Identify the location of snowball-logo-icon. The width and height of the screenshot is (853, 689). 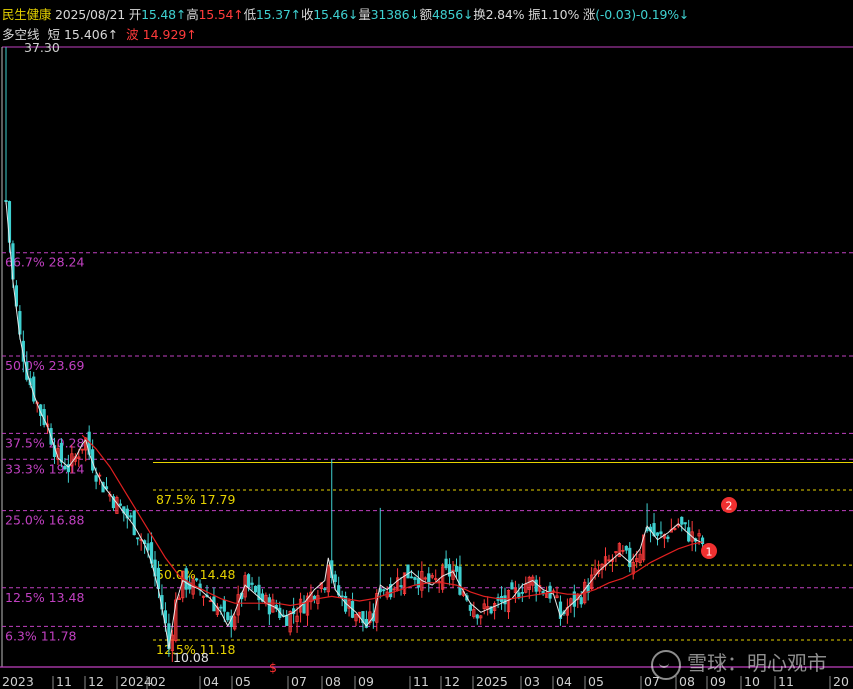
(666, 664).